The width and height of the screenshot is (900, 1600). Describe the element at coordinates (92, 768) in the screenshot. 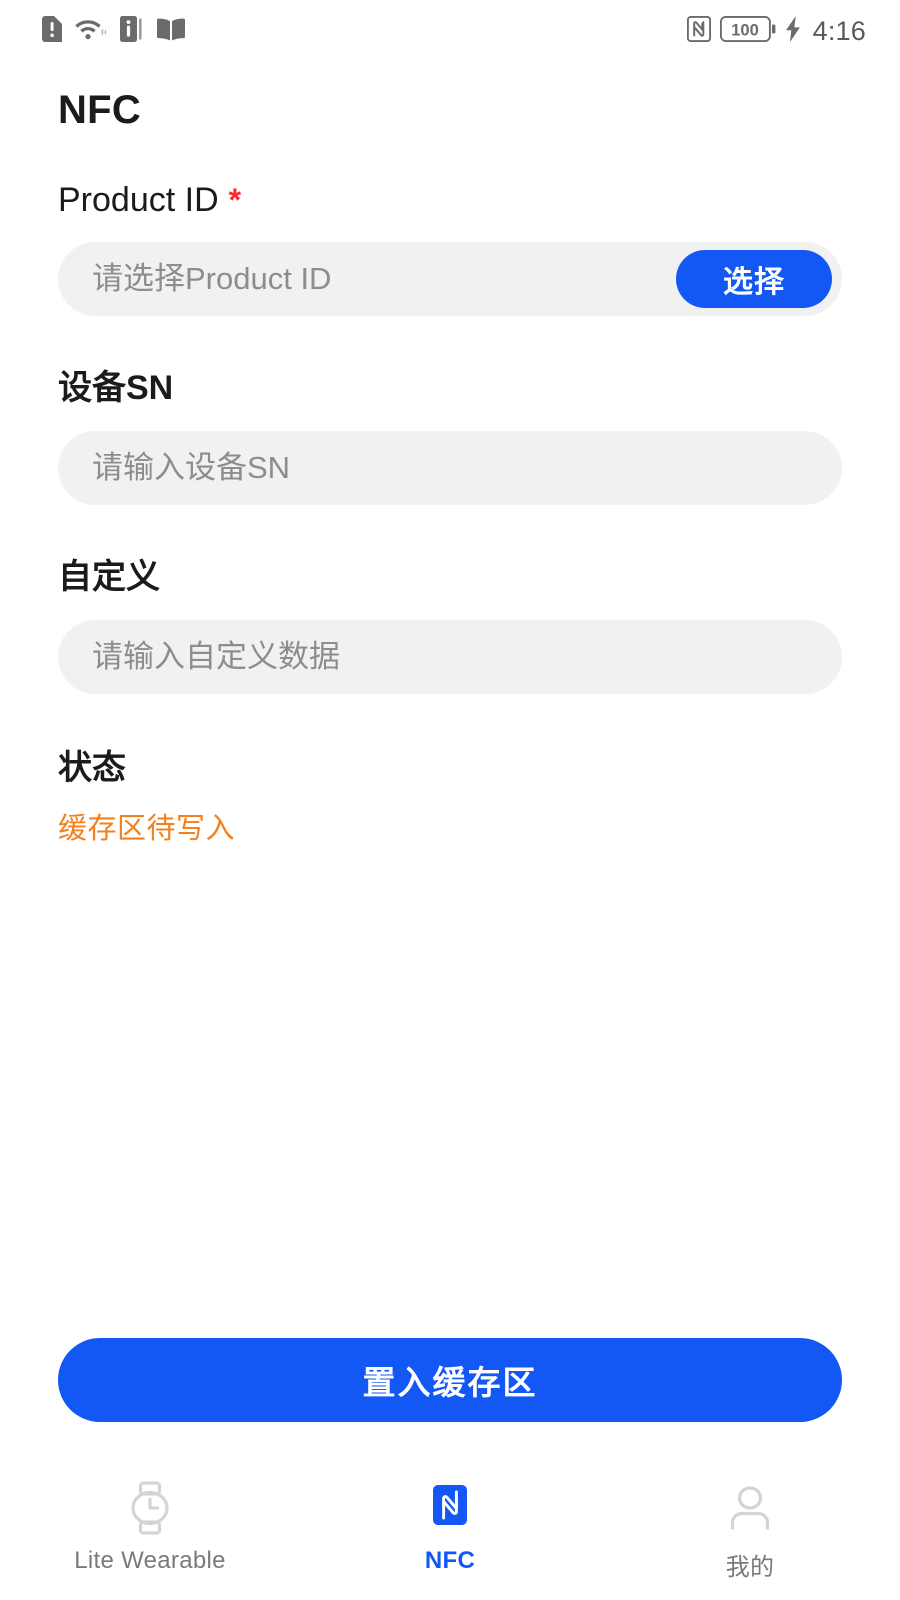

I see `status-label: 状态` at that location.